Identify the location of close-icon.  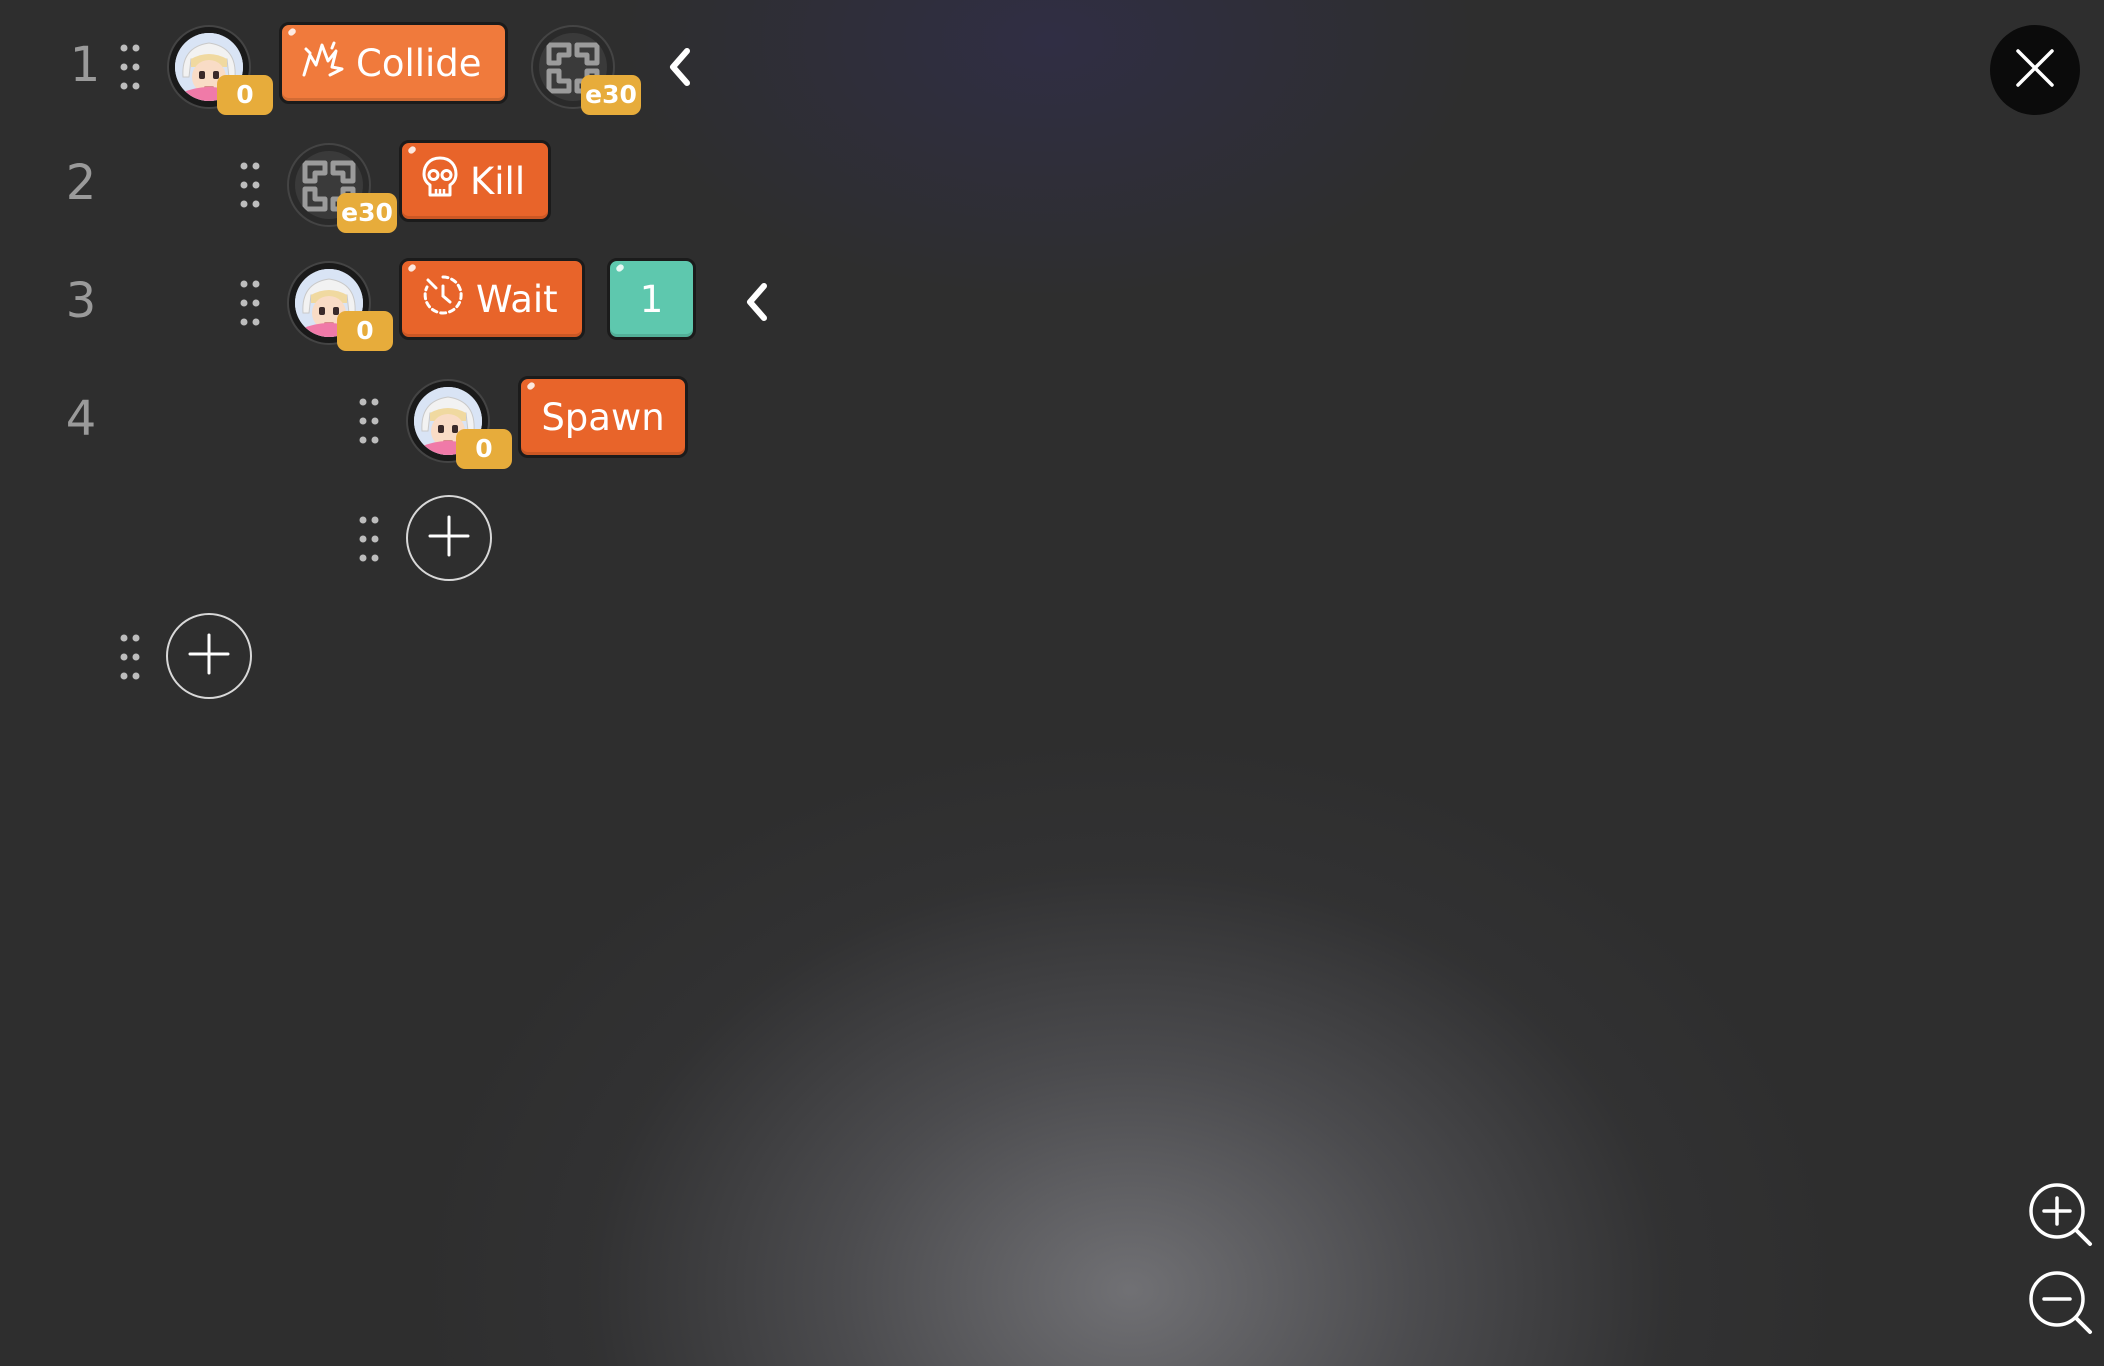
(2035, 70).